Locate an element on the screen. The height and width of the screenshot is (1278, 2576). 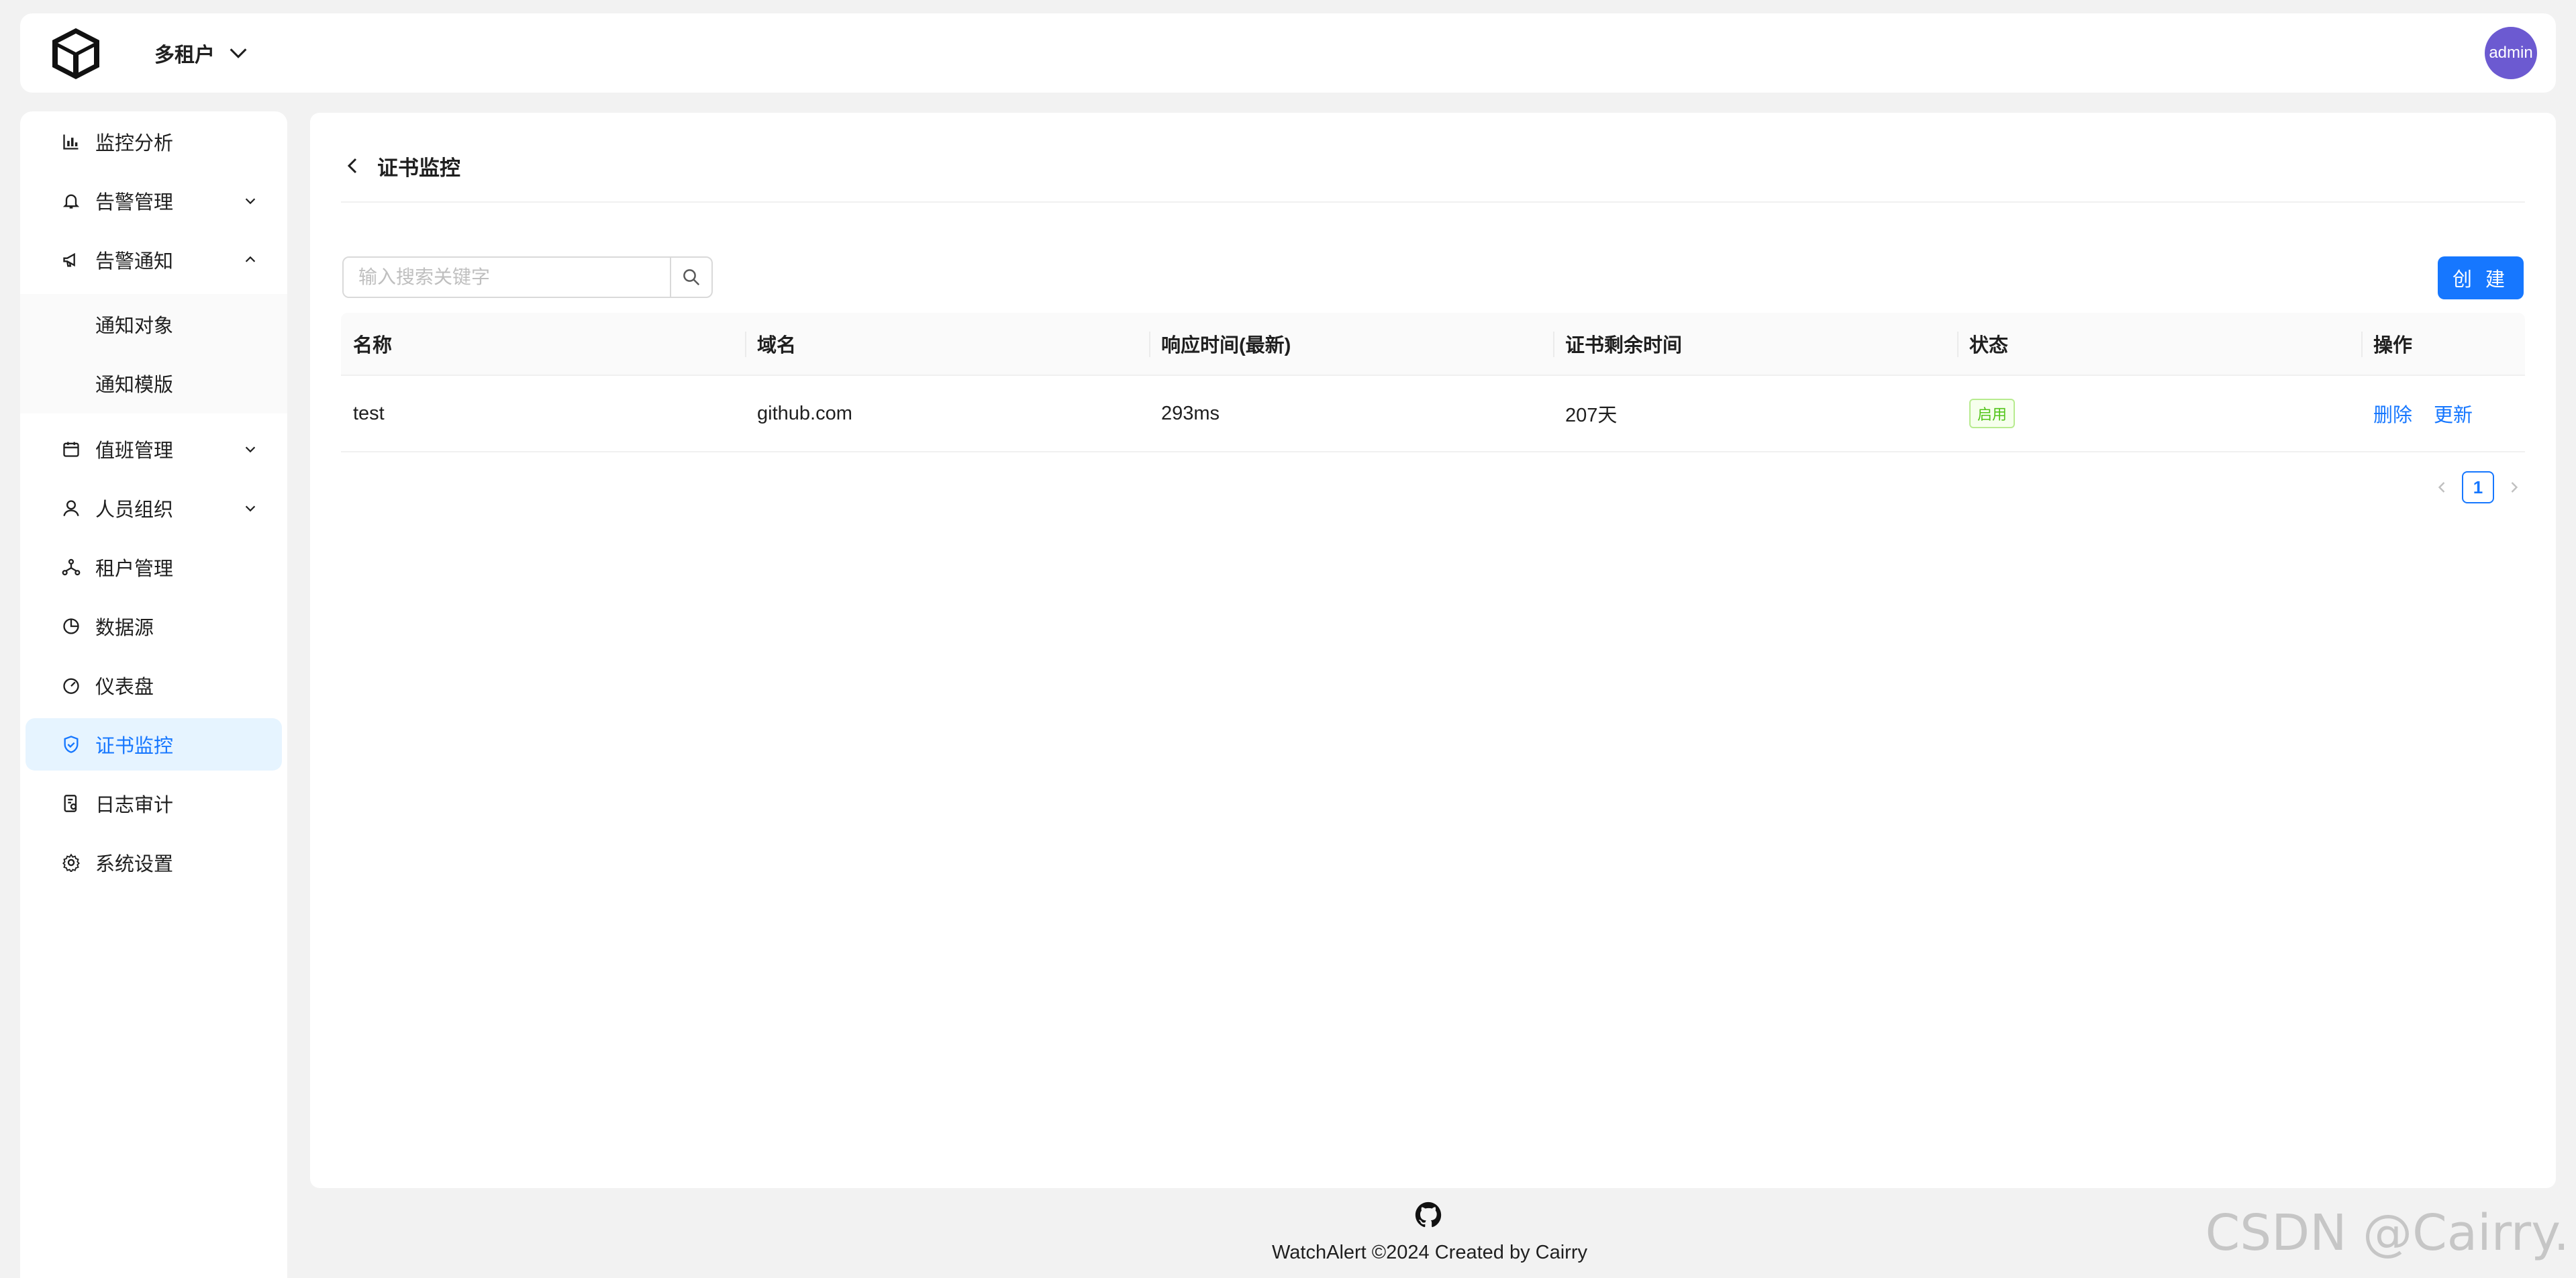
back-nav: 证书监控 is located at coordinates (401, 166).